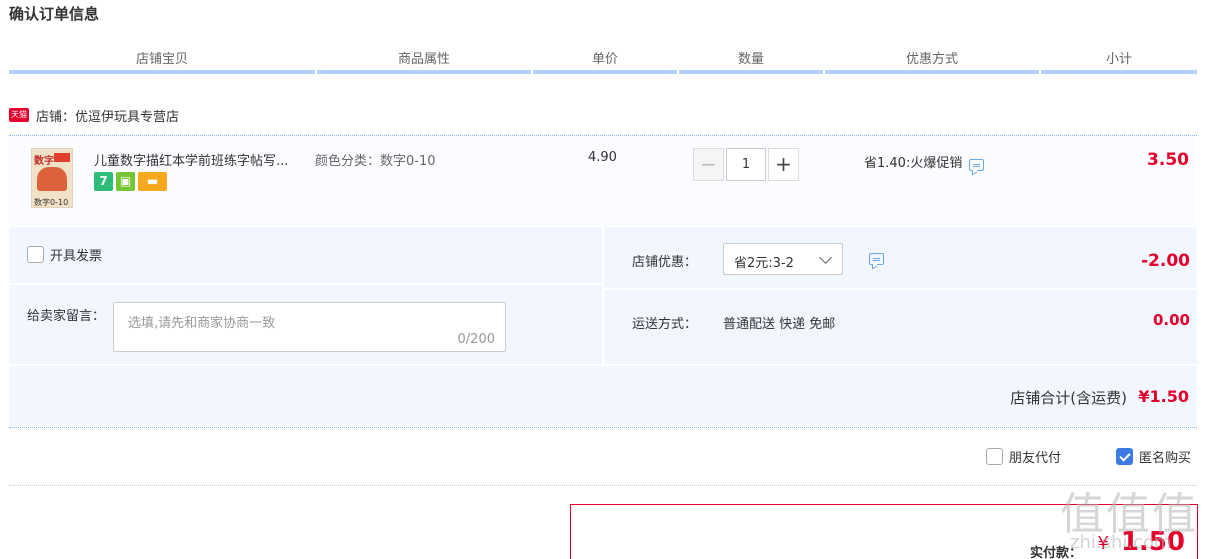  I want to click on message-placeholder: 选填,请先和商家协商一致, so click(202, 323).